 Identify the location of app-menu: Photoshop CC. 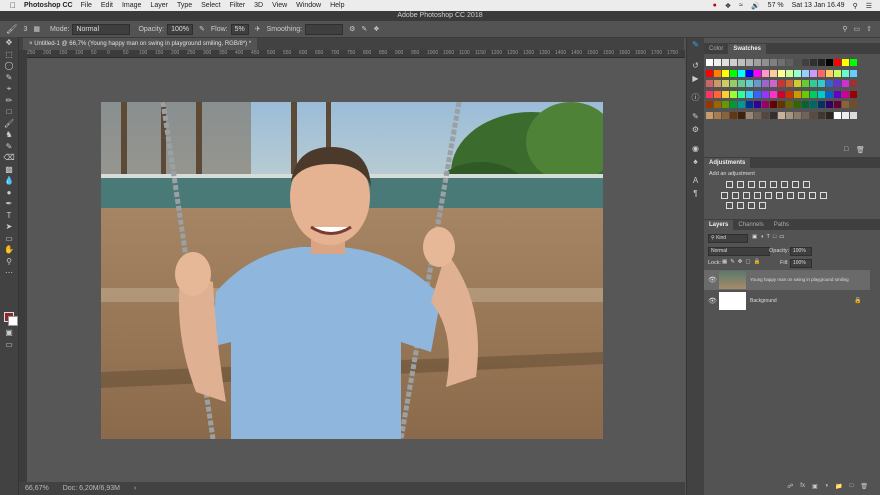
(48, 5).